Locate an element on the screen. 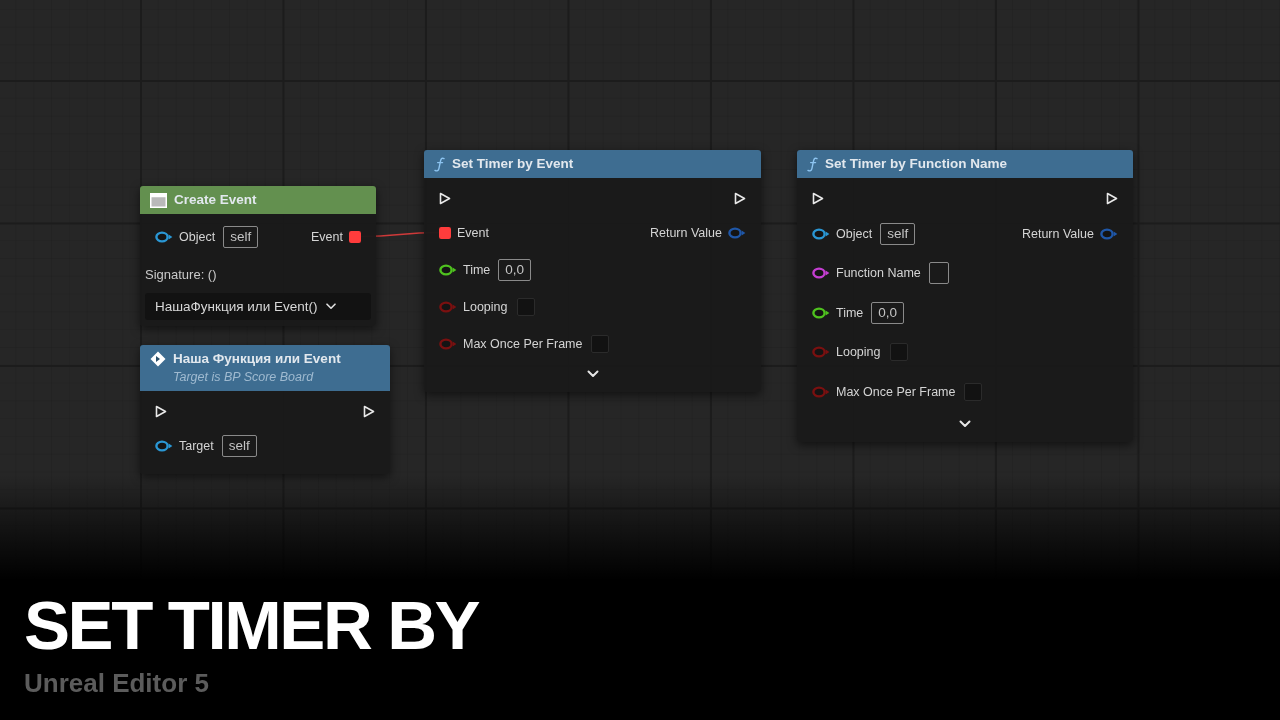  graph-node: Create Event Object self Event Signature: () НашаФункция или Event() is located at coordinates (258, 256).